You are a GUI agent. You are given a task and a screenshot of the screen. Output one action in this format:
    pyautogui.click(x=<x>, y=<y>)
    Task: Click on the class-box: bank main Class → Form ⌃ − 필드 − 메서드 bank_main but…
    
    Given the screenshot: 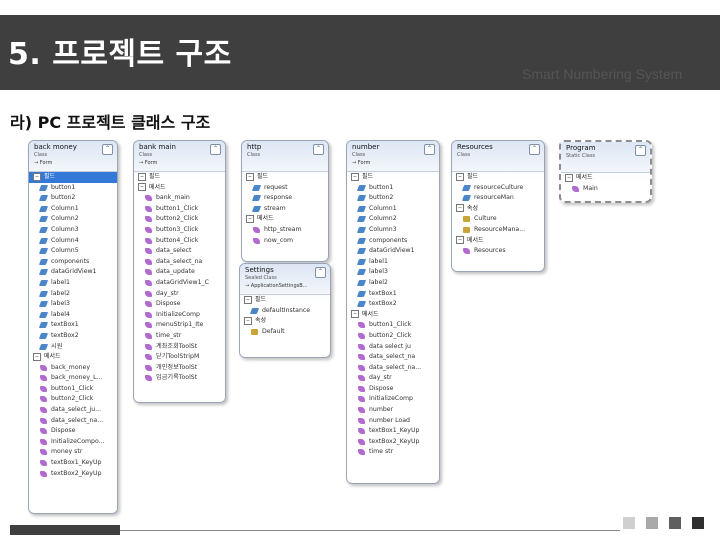 What is the action you would take?
    pyautogui.click(x=179, y=271)
    